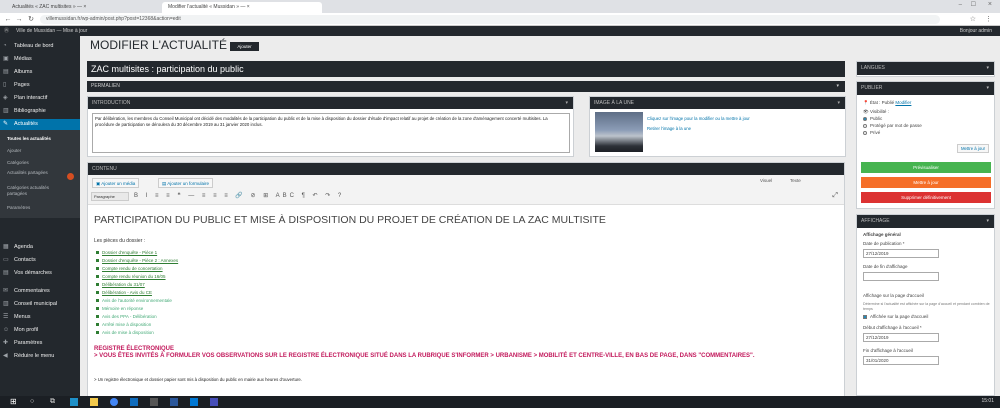 The image size is (1000, 408). What do you see at coordinates (865, 126) in the screenshot?
I see `visibility-radio-password` at bounding box center [865, 126].